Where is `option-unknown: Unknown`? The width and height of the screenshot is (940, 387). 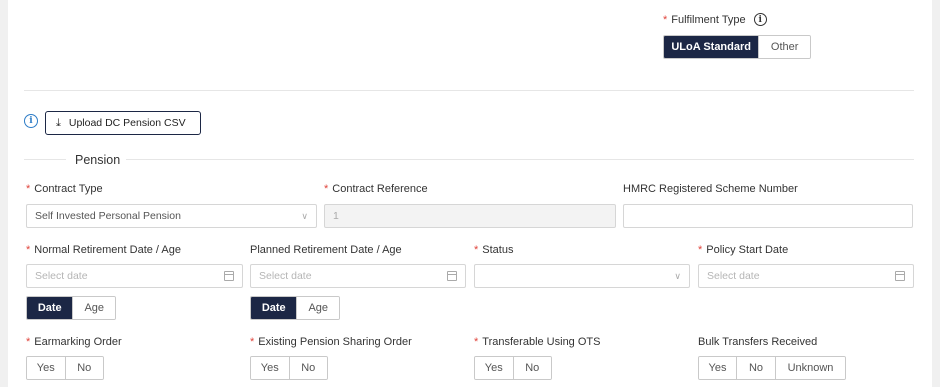
option-unknown: Unknown is located at coordinates (810, 368).